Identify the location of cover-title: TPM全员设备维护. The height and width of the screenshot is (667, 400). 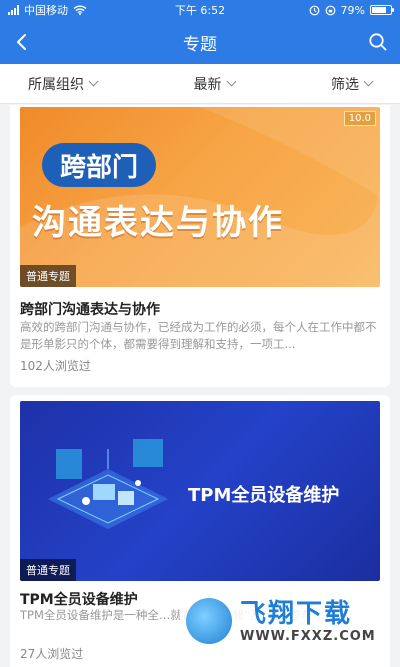
(264, 495).